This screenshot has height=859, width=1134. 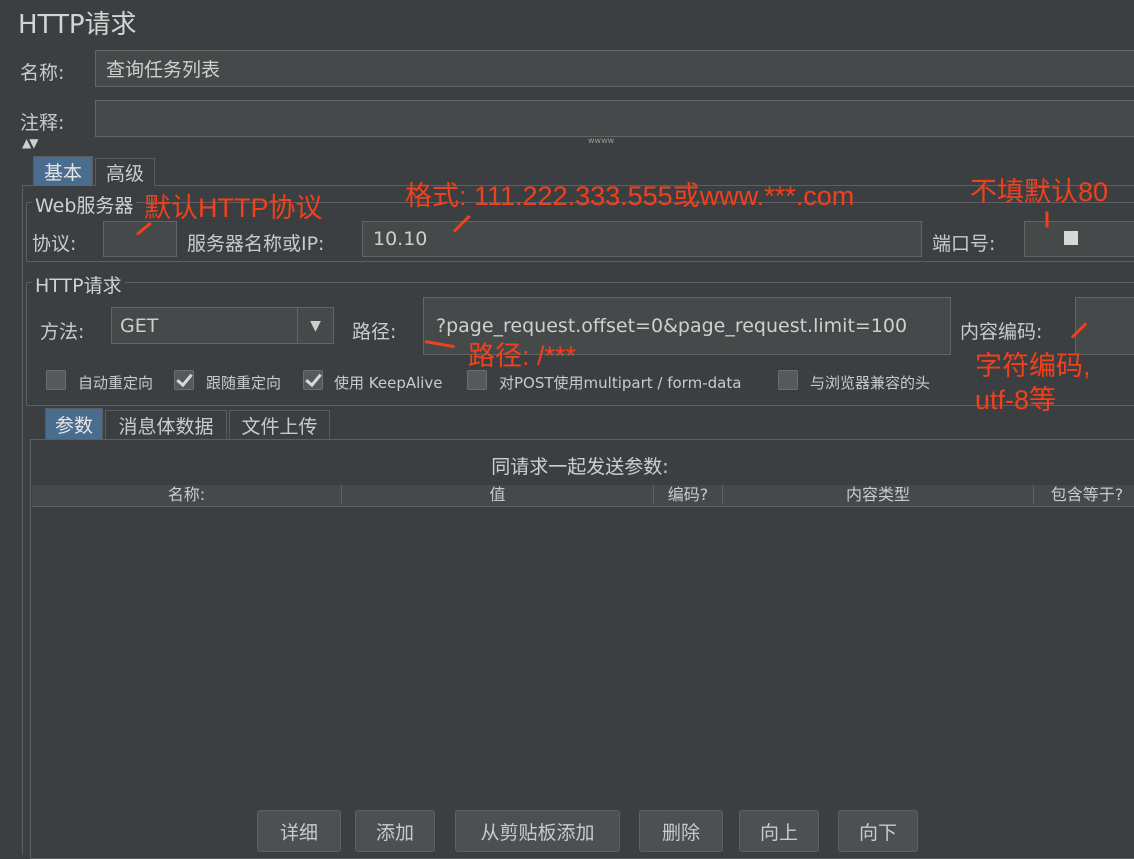 I want to click on protocol-field, so click(x=140, y=239).